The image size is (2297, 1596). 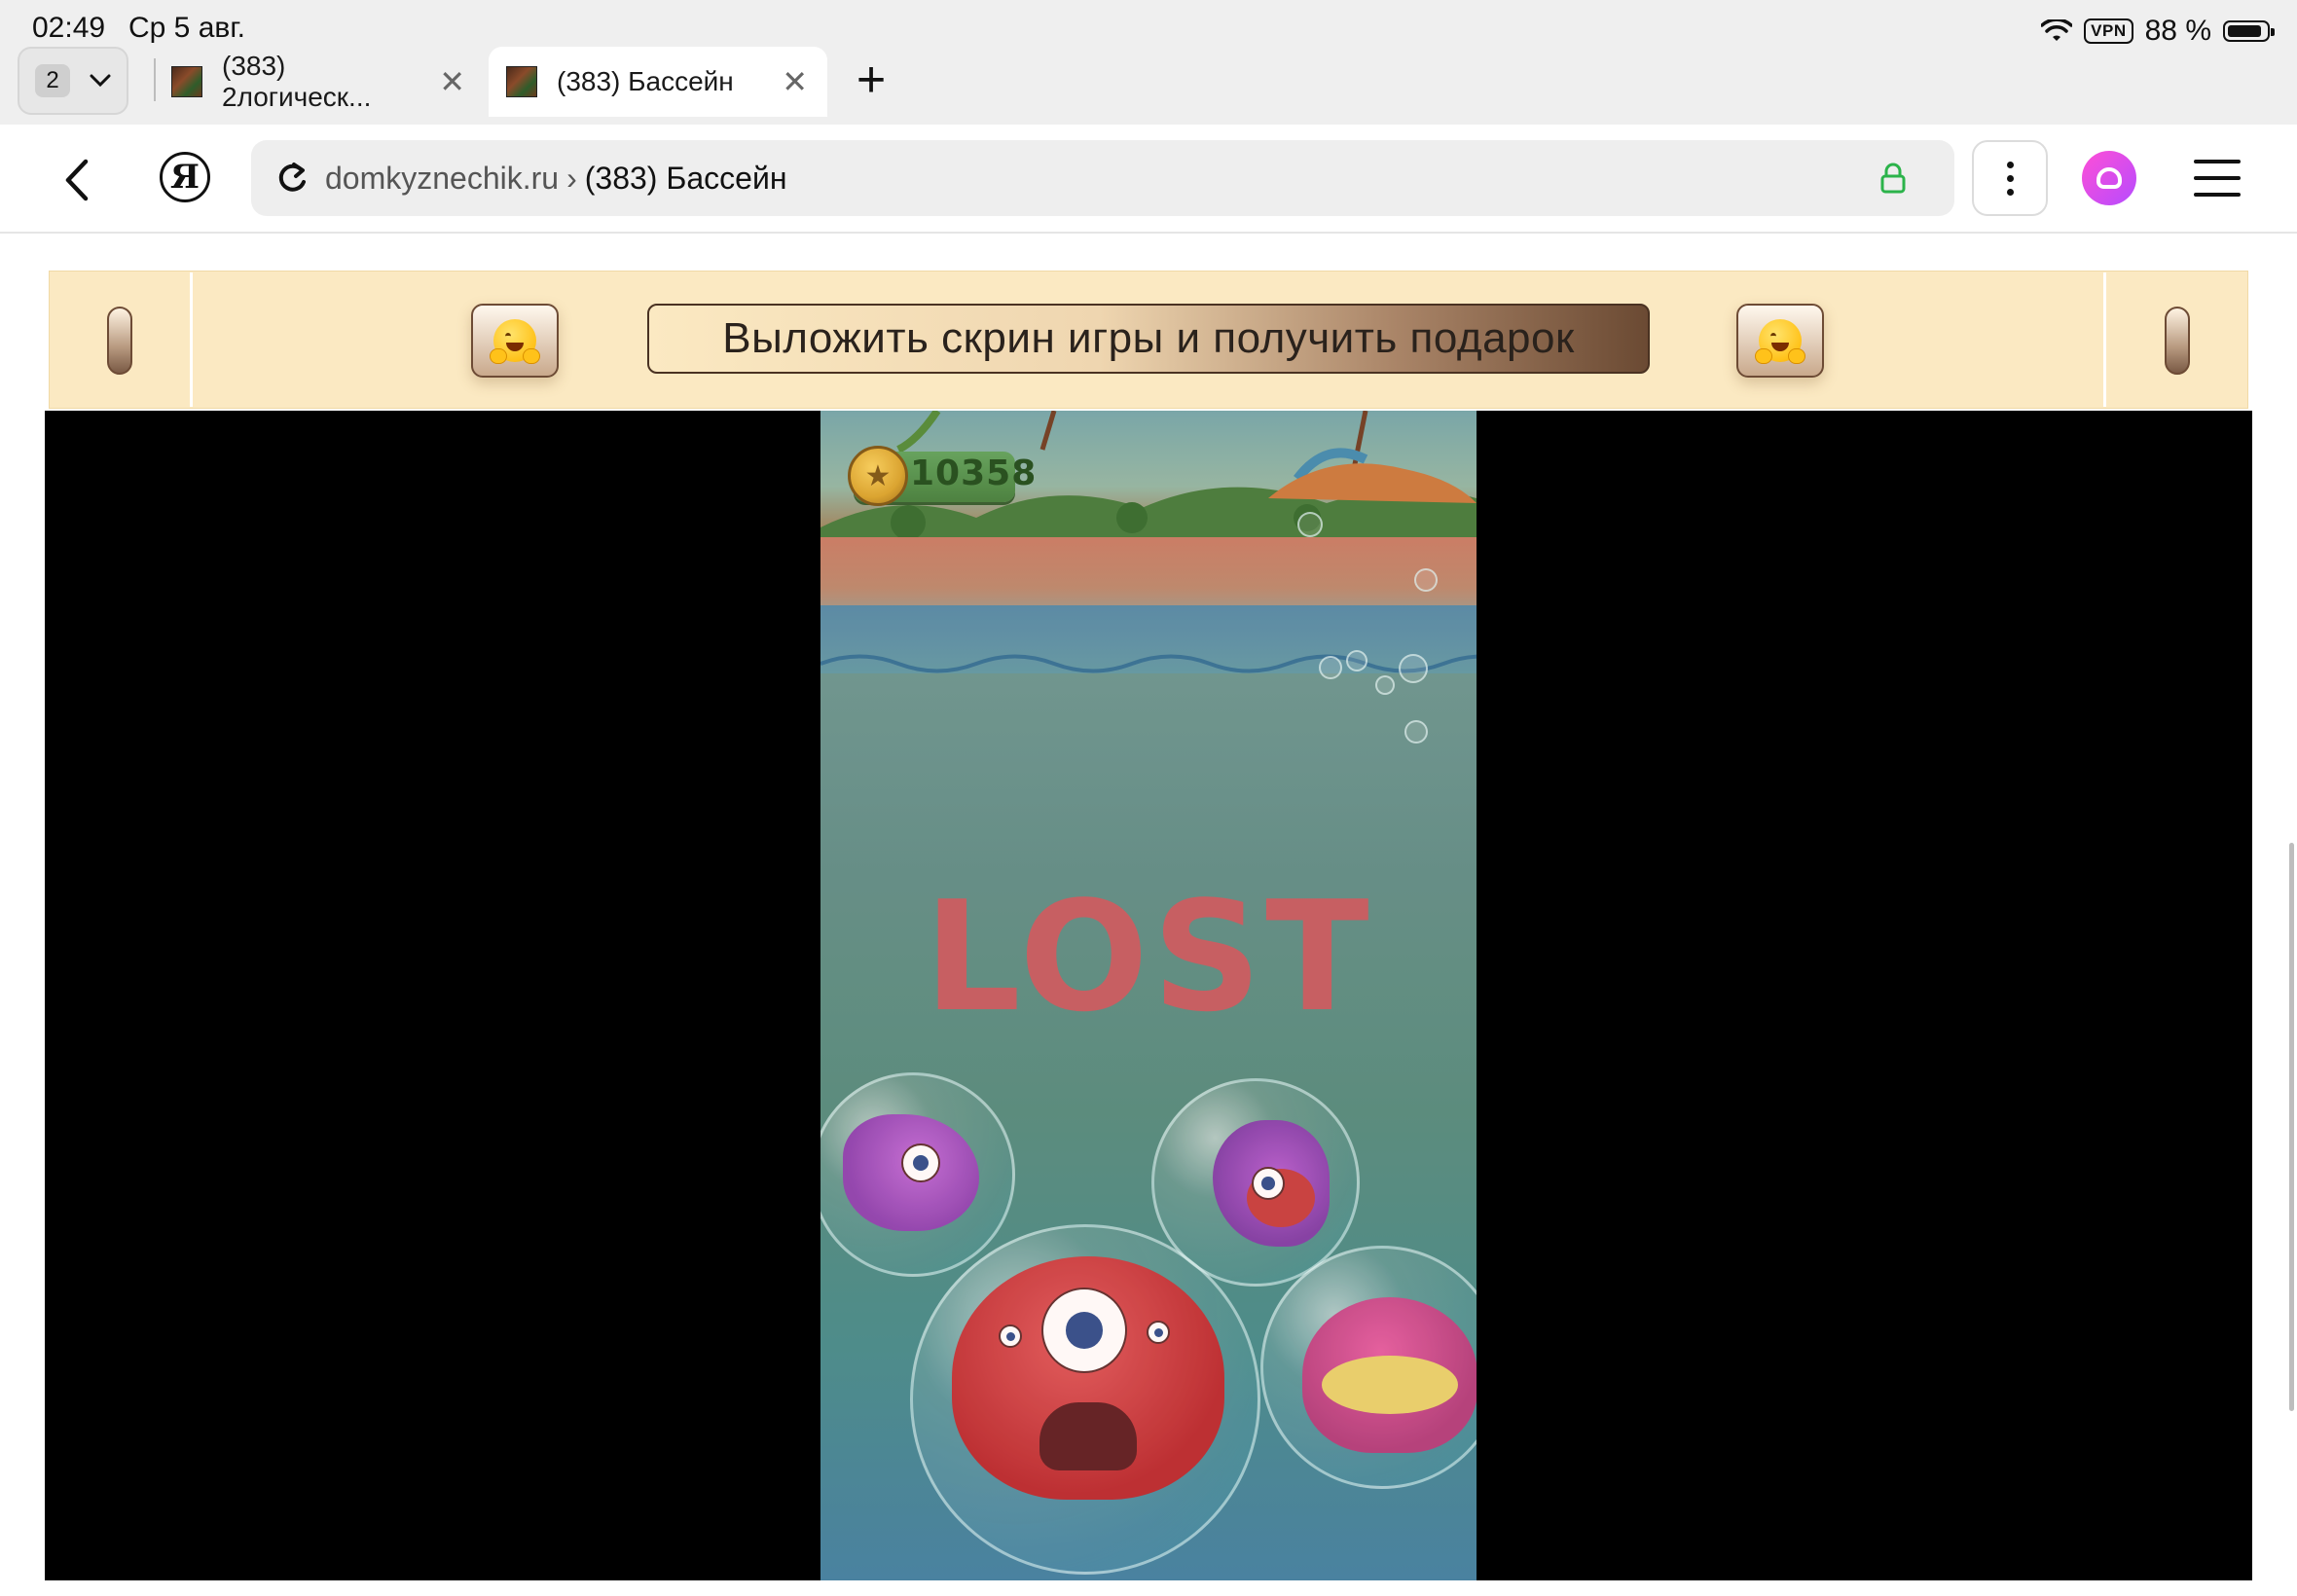 I want to click on star-coin-icon: ★, so click(x=878, y=476).